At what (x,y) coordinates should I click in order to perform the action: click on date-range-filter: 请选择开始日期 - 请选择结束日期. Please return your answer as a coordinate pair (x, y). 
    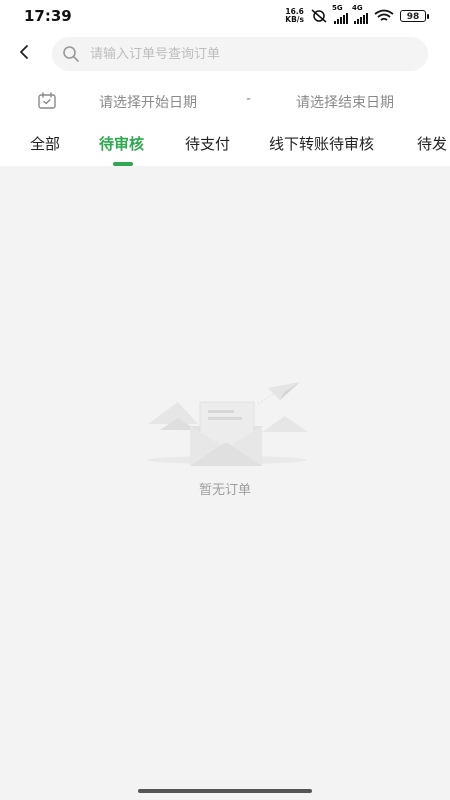
    Looking at the image, I should click on (225, 101).